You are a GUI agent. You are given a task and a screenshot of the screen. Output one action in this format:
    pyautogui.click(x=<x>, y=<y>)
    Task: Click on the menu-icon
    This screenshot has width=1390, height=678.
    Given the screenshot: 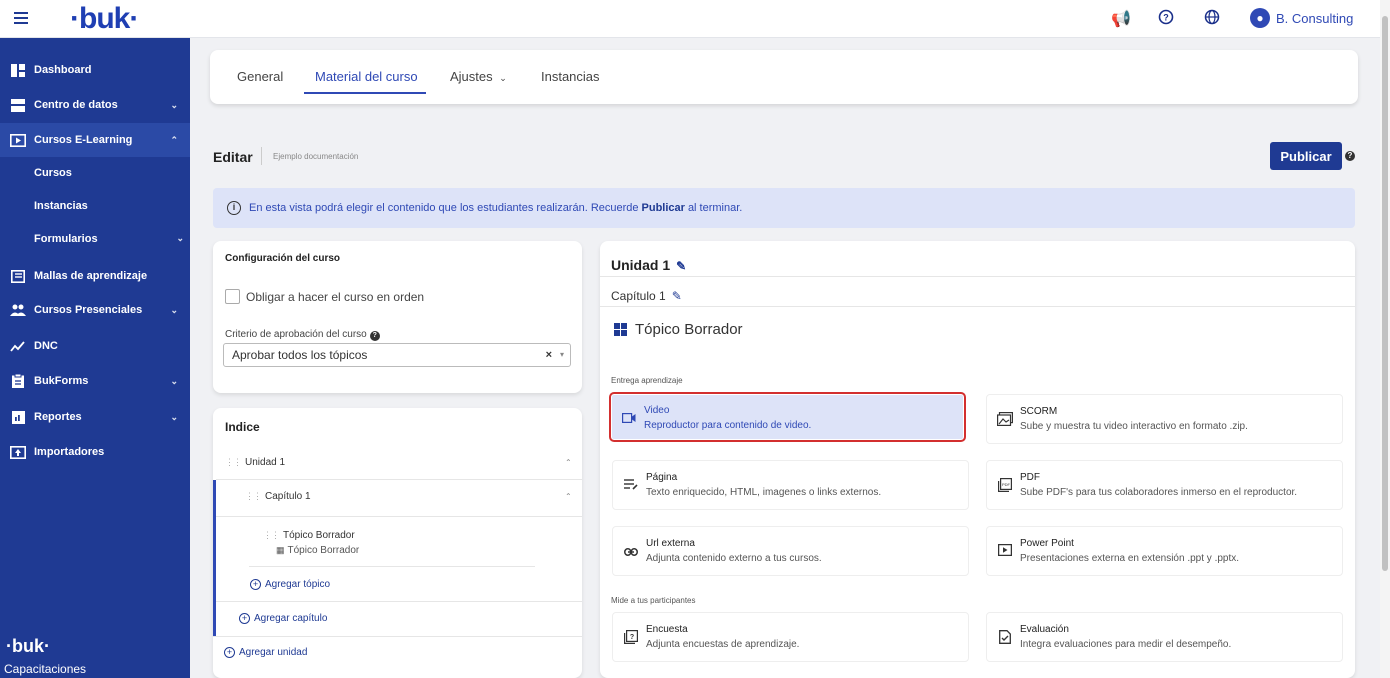 What is the action you would take?
    pyautogui.click(x=21, y=19)
    